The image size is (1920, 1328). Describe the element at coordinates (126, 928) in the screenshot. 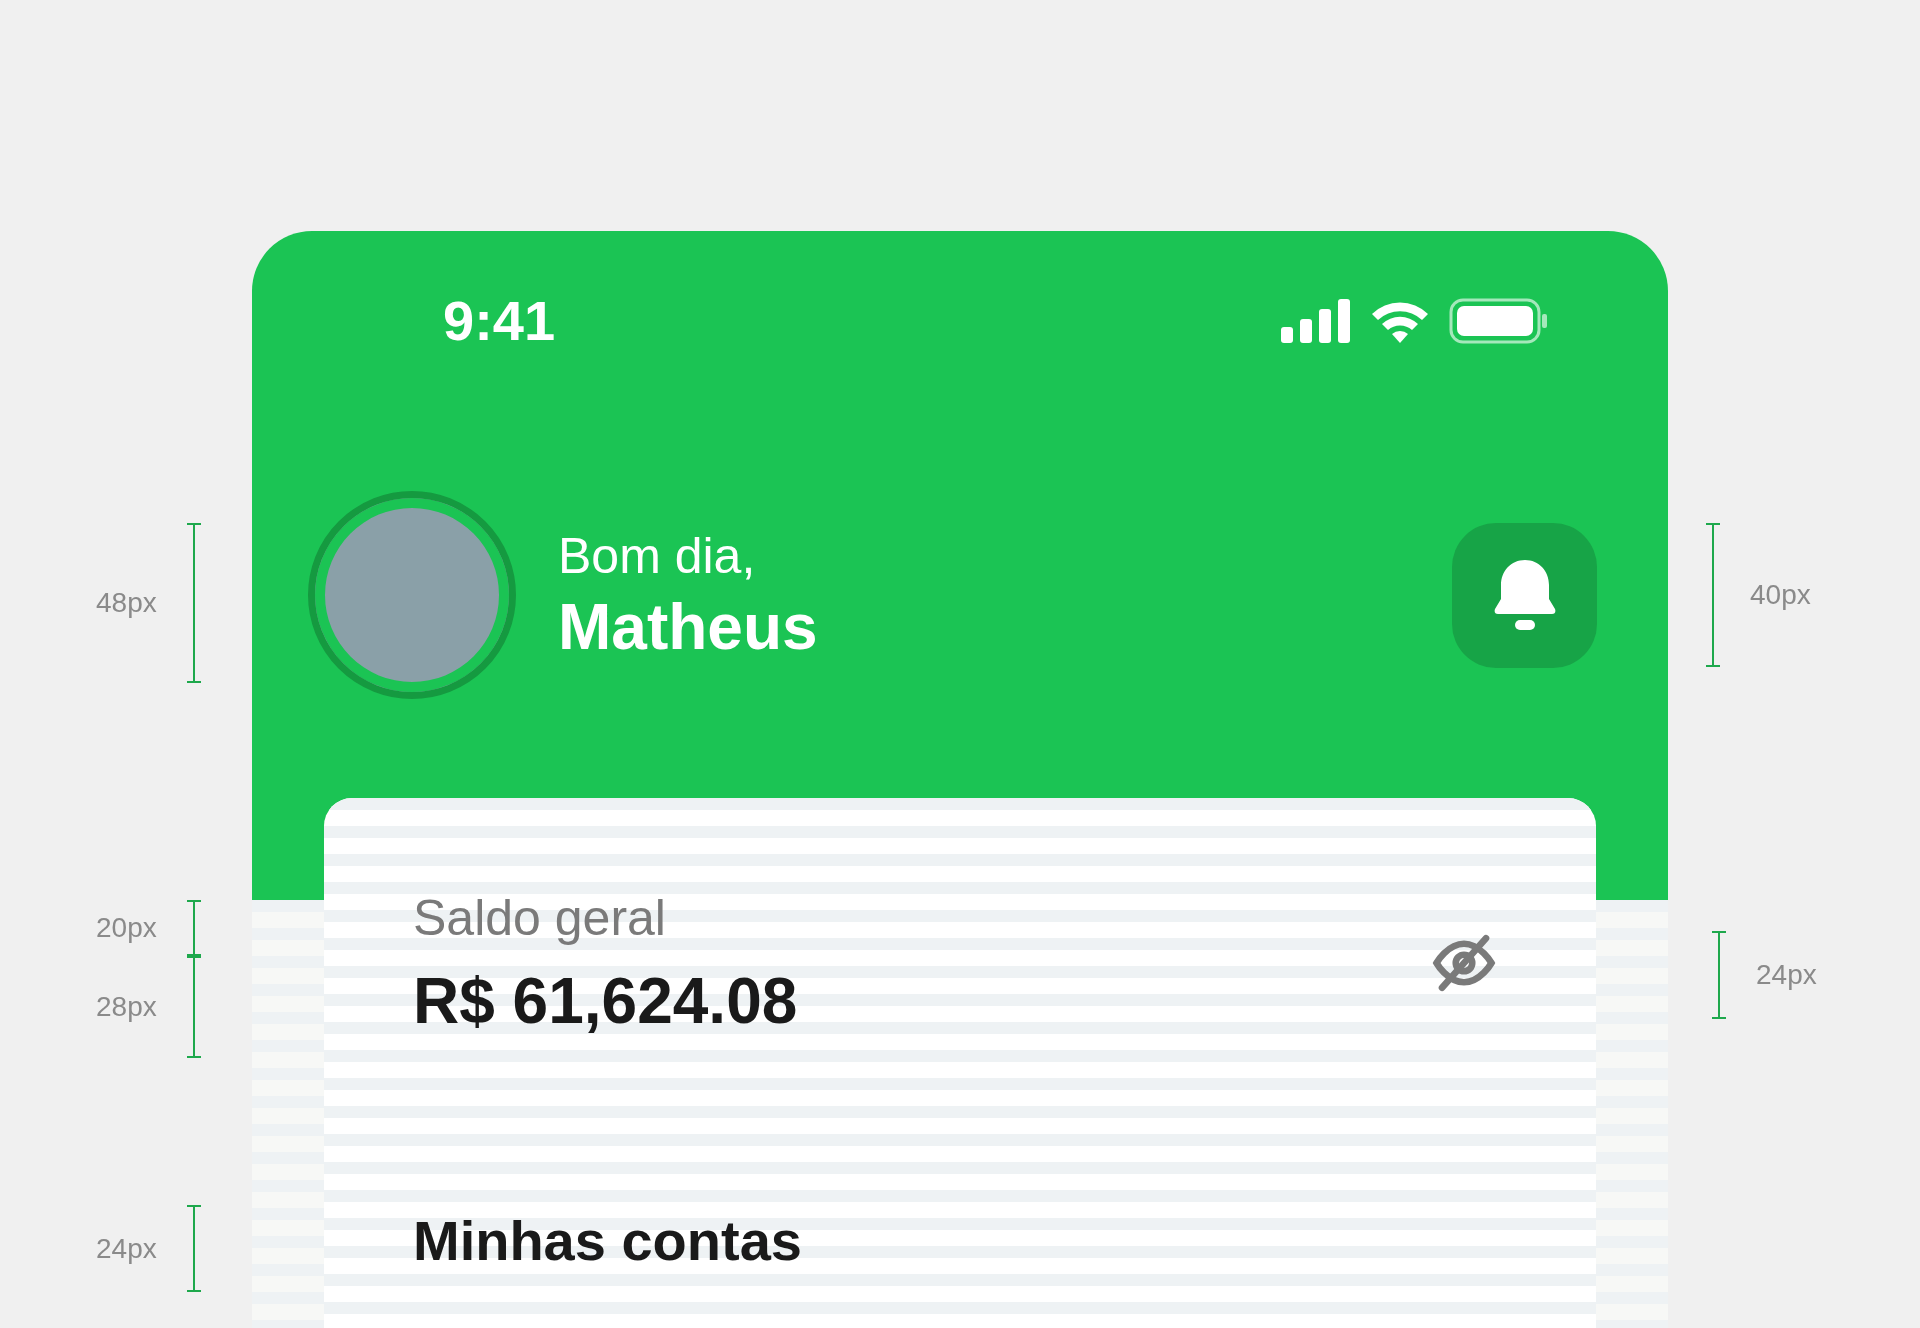

I see `dimension-label: 20px` at that location.